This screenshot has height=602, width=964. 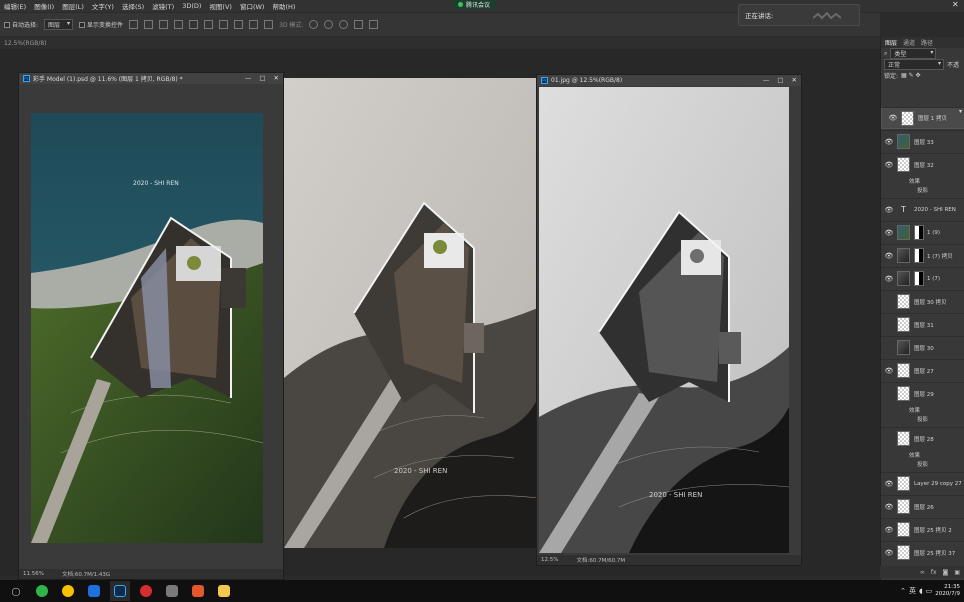 What do you see at coordinates (42, 591) in the screenshot?
I see `wechat-icon` at bounding box center [42, 591].